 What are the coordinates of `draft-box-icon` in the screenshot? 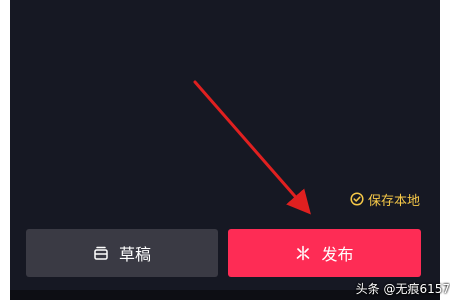 It's located at (101, 253).